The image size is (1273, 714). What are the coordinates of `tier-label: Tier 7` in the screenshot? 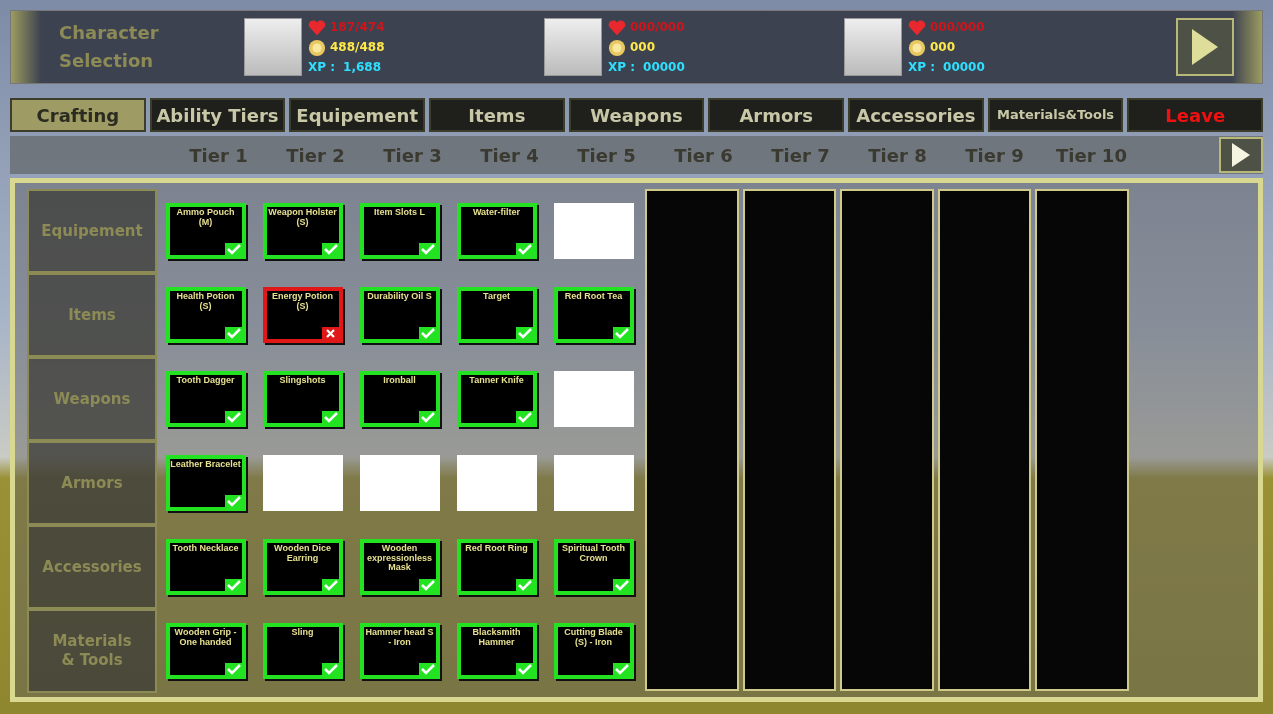 It's located at (800, 155).